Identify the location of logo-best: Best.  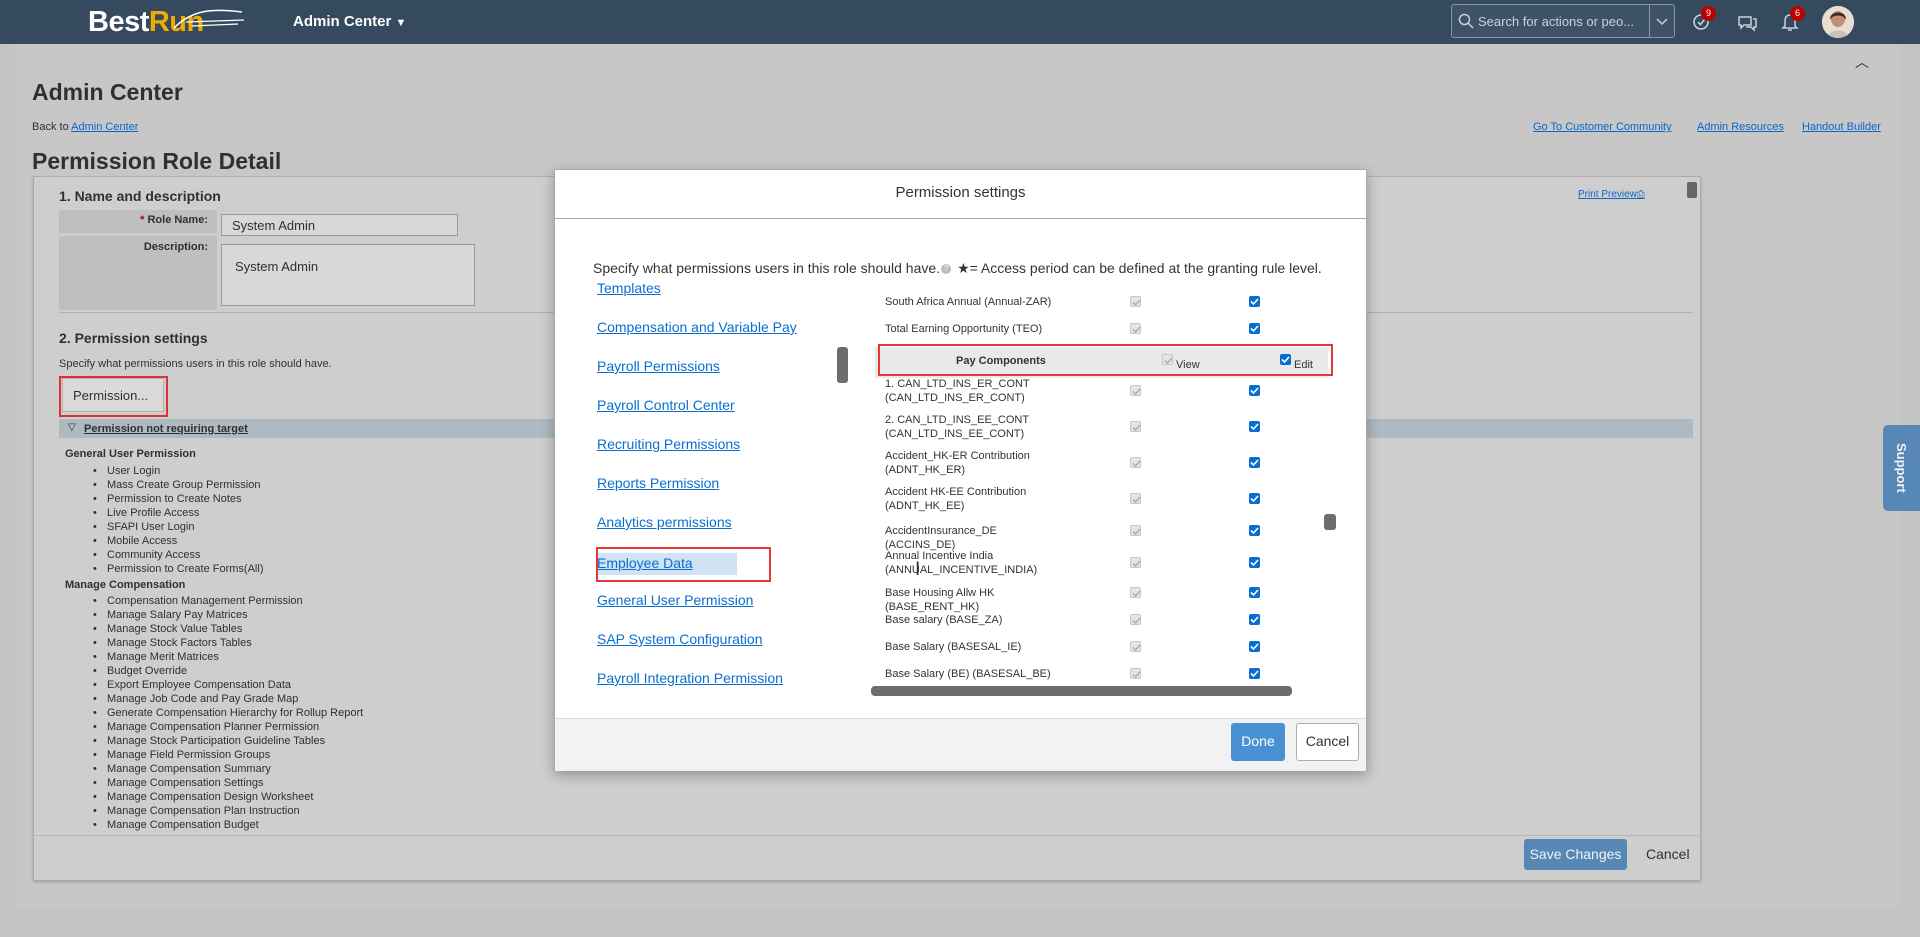
(118, 22).